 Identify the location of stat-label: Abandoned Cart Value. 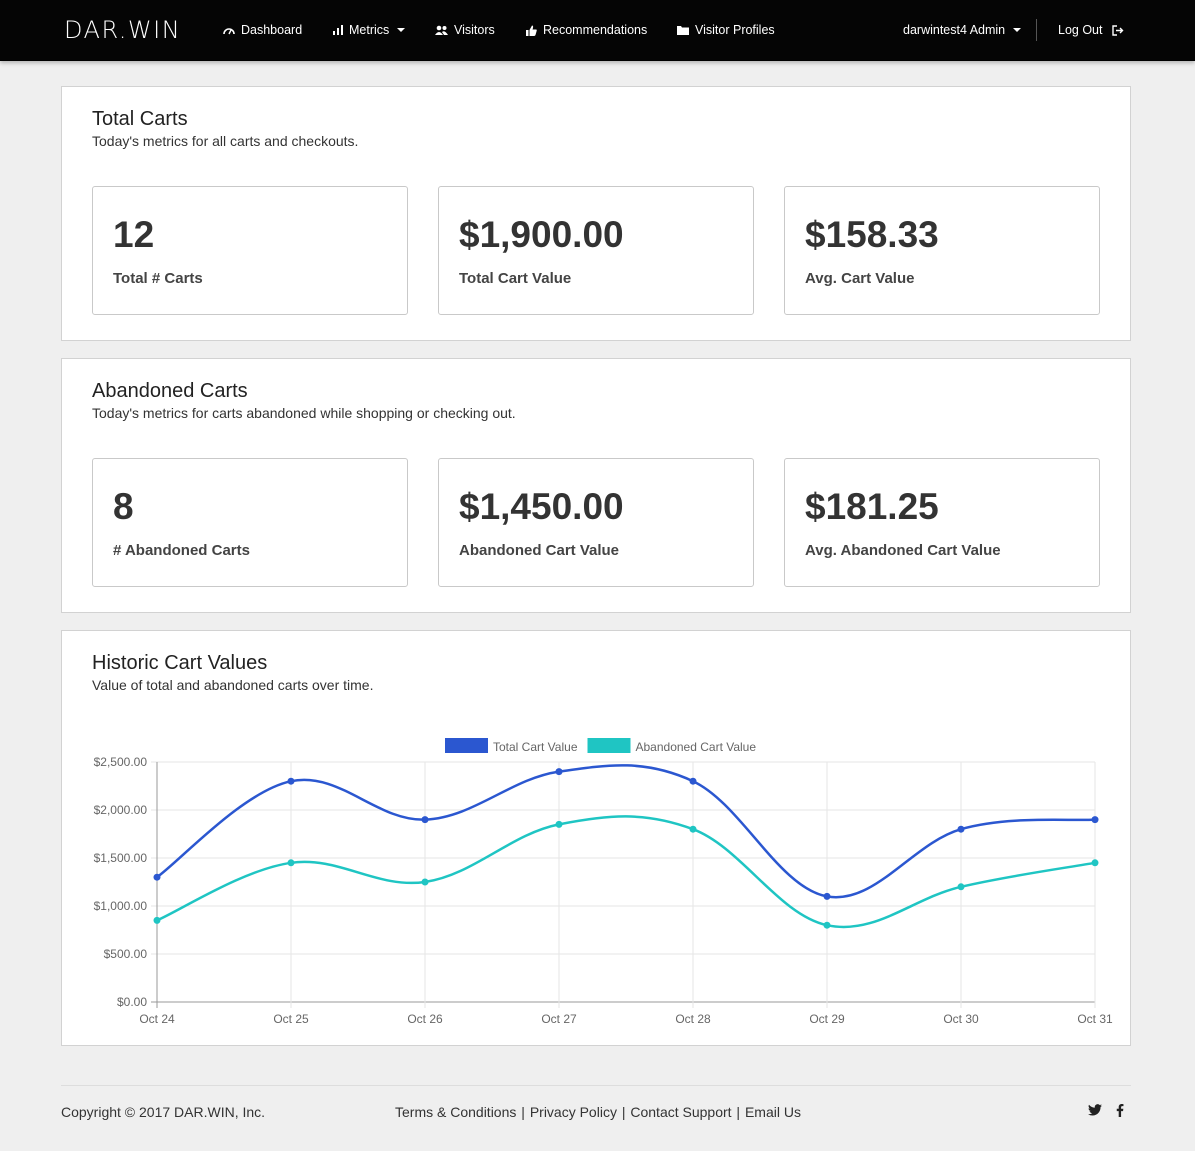
(539, 550).